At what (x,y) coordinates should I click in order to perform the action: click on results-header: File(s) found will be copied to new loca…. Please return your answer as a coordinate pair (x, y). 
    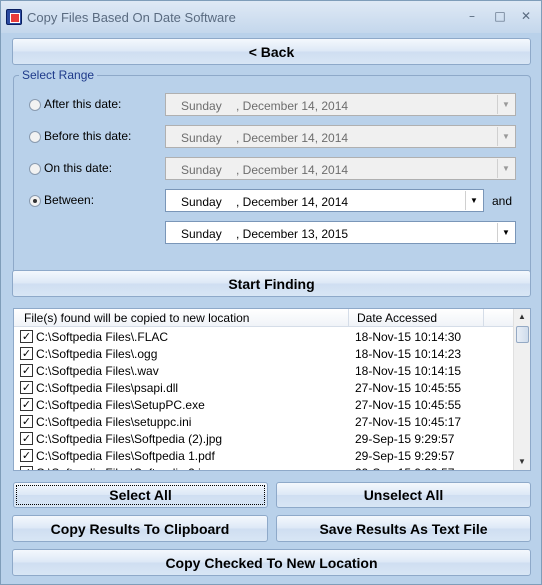
    Looking at the image, I should click on (264, 318).